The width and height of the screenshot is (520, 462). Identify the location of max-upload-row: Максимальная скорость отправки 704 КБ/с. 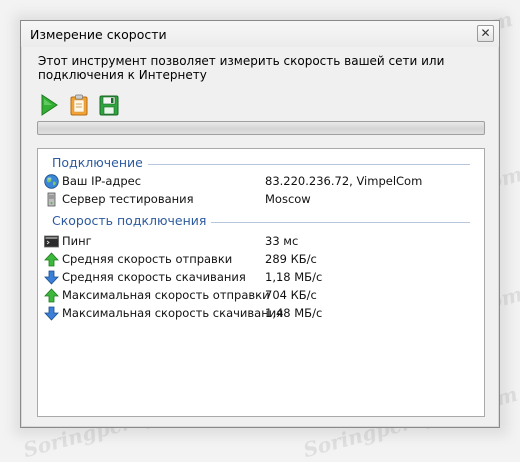
(254, 295).